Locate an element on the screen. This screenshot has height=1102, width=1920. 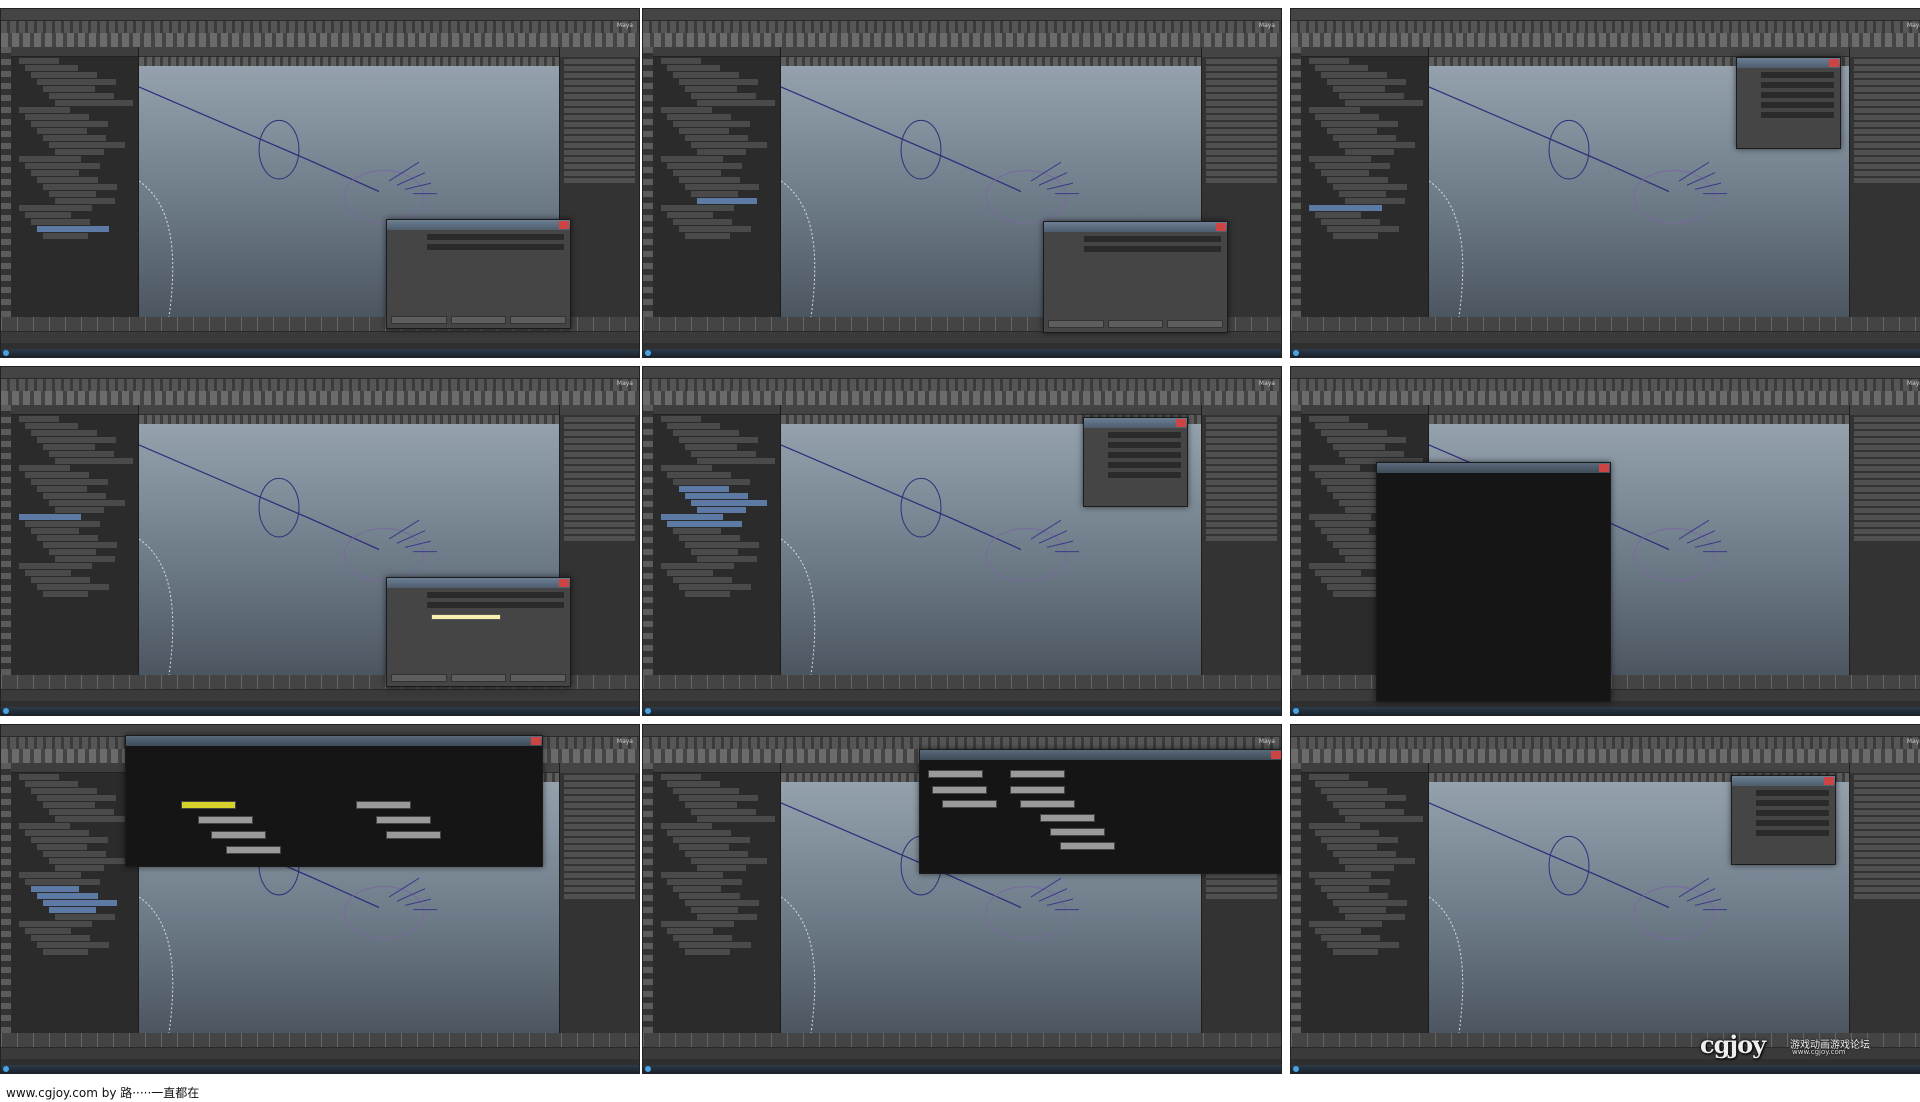
close-button is located at coordinates (1195, 324).